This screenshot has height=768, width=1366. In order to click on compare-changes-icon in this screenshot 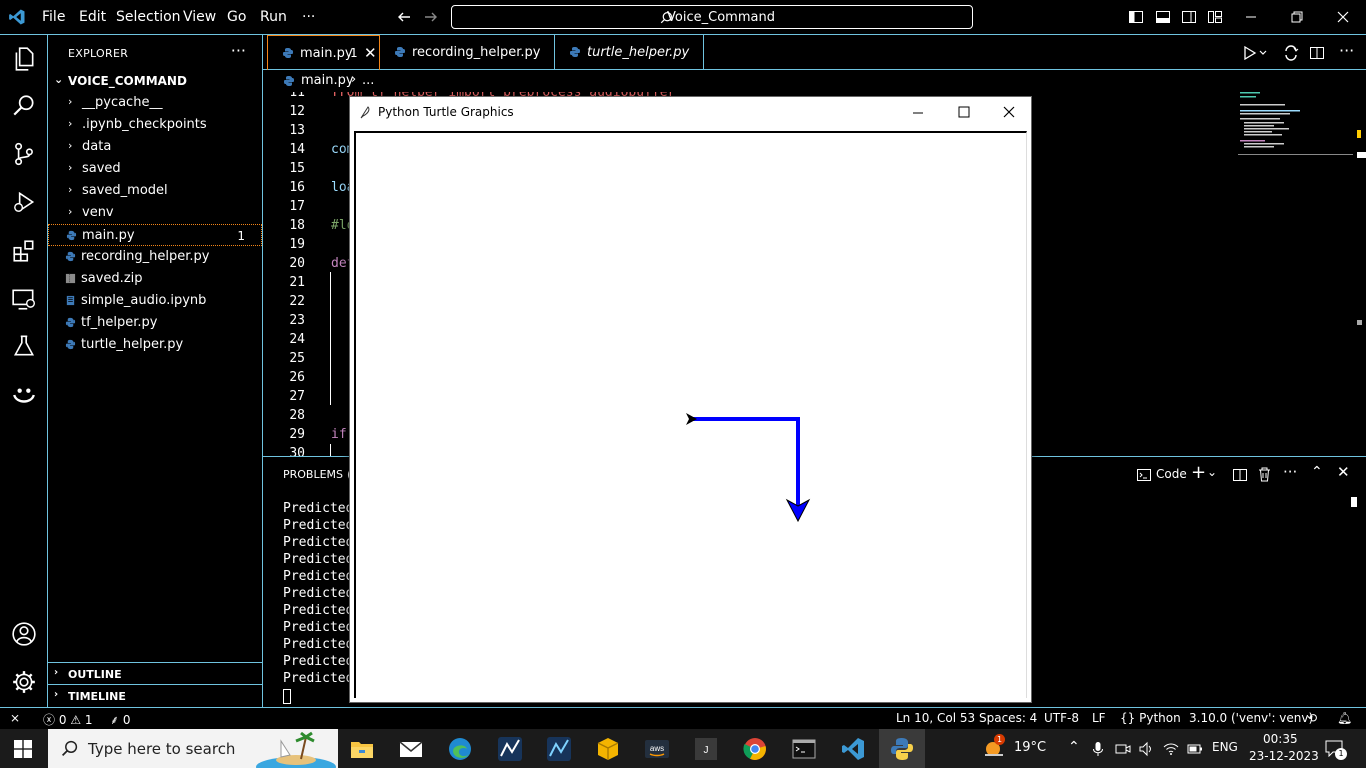, I will do `click(1291, 53)`.